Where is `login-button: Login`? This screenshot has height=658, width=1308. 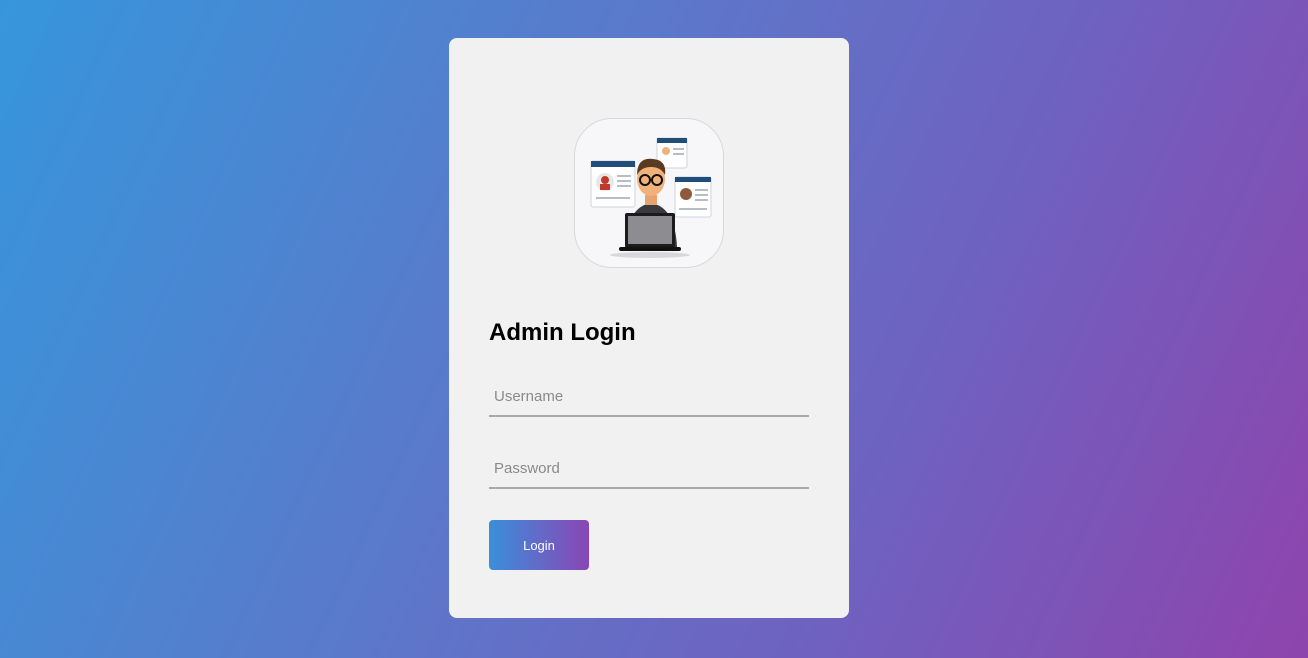
login-button: Login is located at coordinates (539, 545).